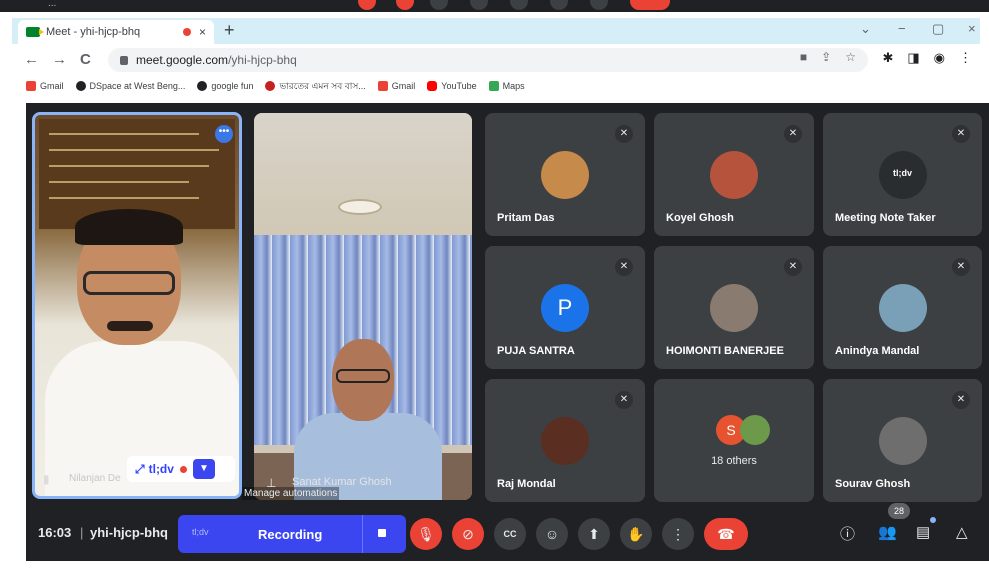 The width and height of the screenshot is (989, 570). What do you see at coordinates (636, 534) in the screenshot?
I see `raise-hand-button: ✋` at bounding box center [636, 534].